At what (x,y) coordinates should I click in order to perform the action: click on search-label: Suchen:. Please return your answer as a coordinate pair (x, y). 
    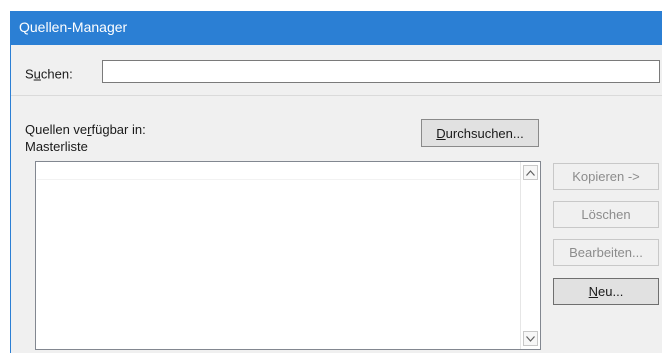
    Looking at the image, I should click on (49, 74).